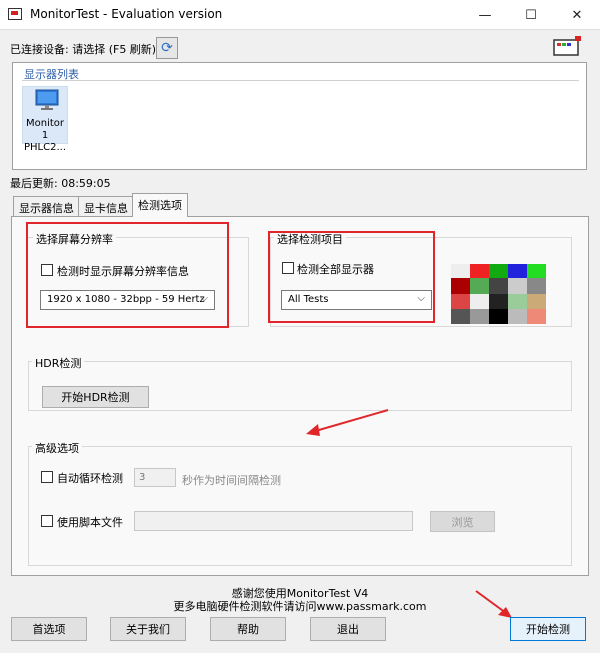 Image resolution: width=600 pixels, height=653 pixels. I want to click on tab-gpu-info: 显卡信息, so click(106, 206).